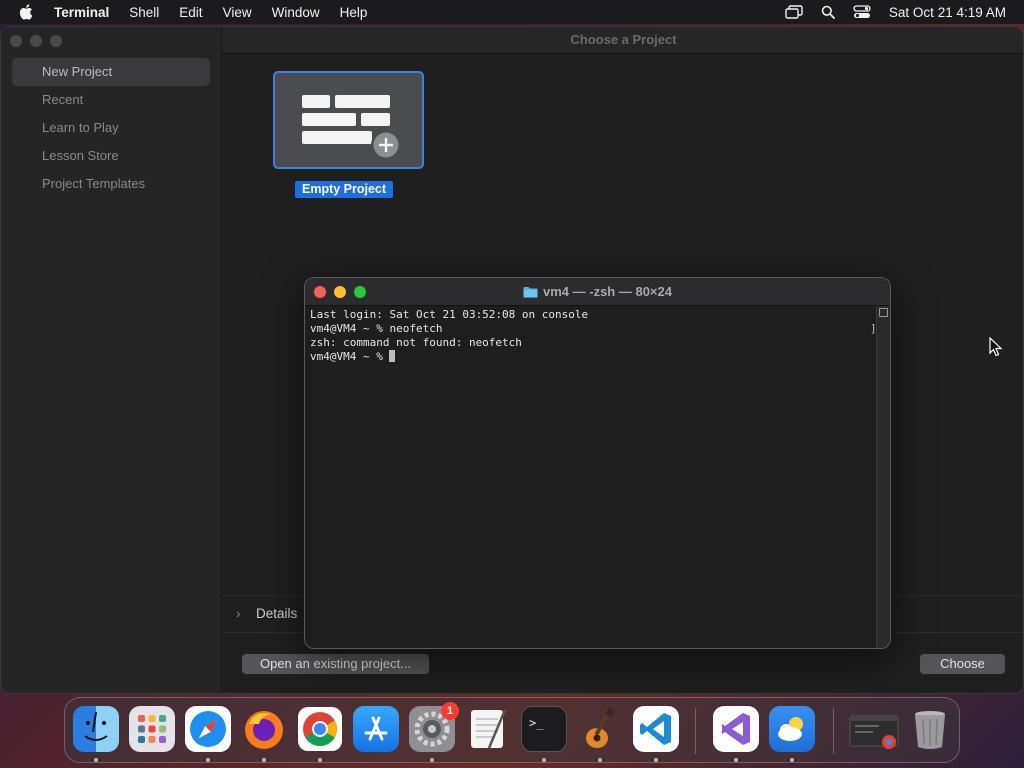 This screenshot has height=768, width=1024. Describe the element at coordinates (883, 312) in the screenshot. I see `terminal-split-icon` at that location.